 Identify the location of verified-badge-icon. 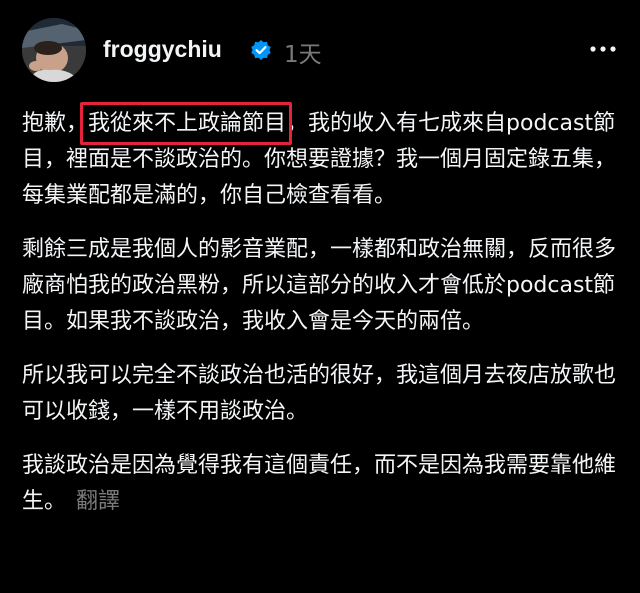
(261, 50).